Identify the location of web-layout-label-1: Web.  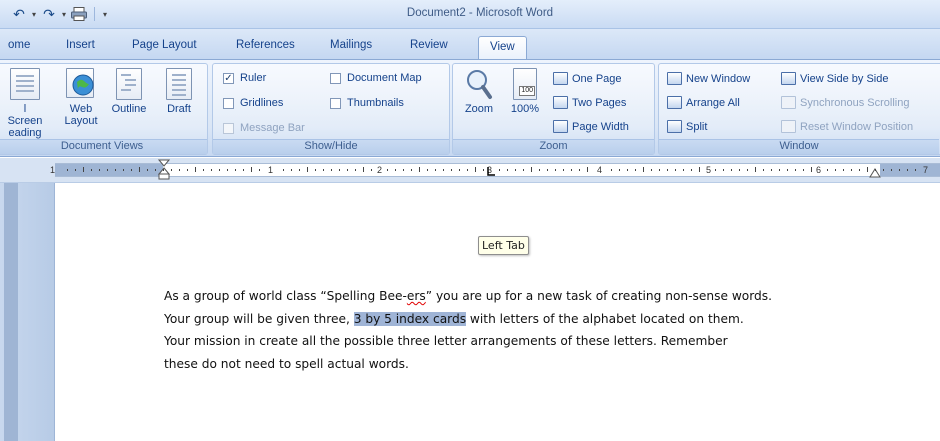
(81, 109).